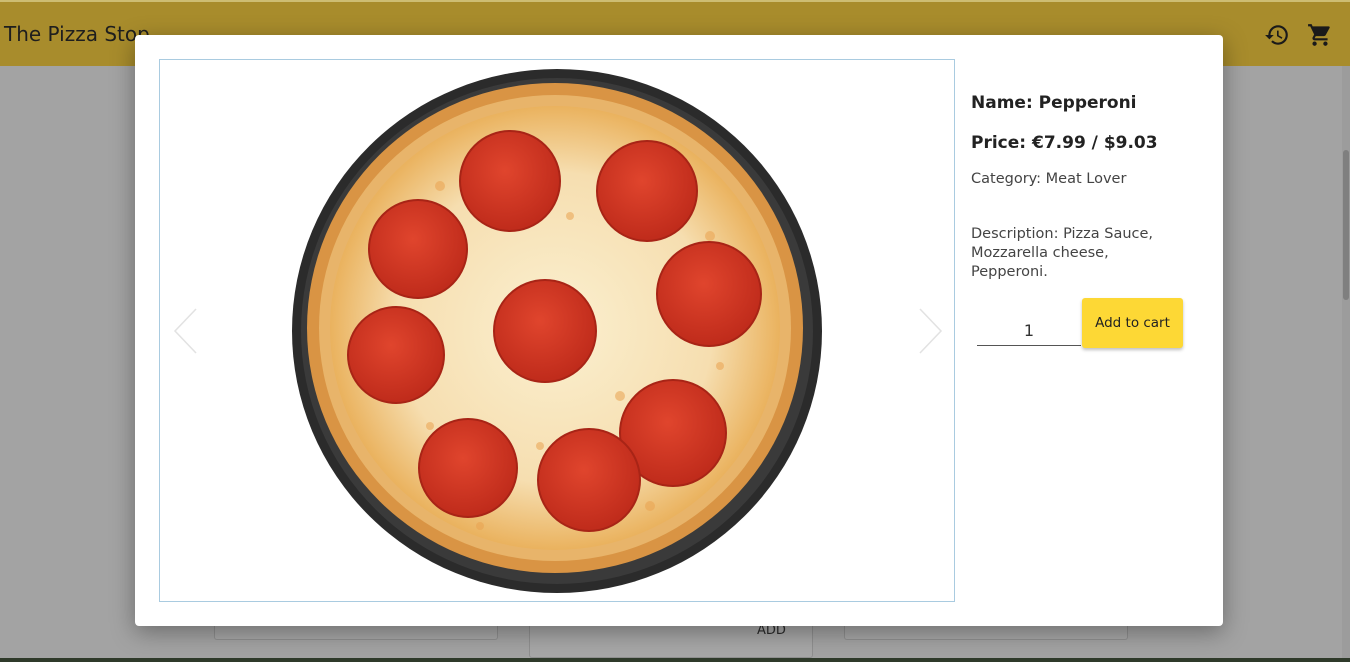 This screenshot has height=662, width=1350. I want to click on scrollbar-thumb, so click(1346, 225).